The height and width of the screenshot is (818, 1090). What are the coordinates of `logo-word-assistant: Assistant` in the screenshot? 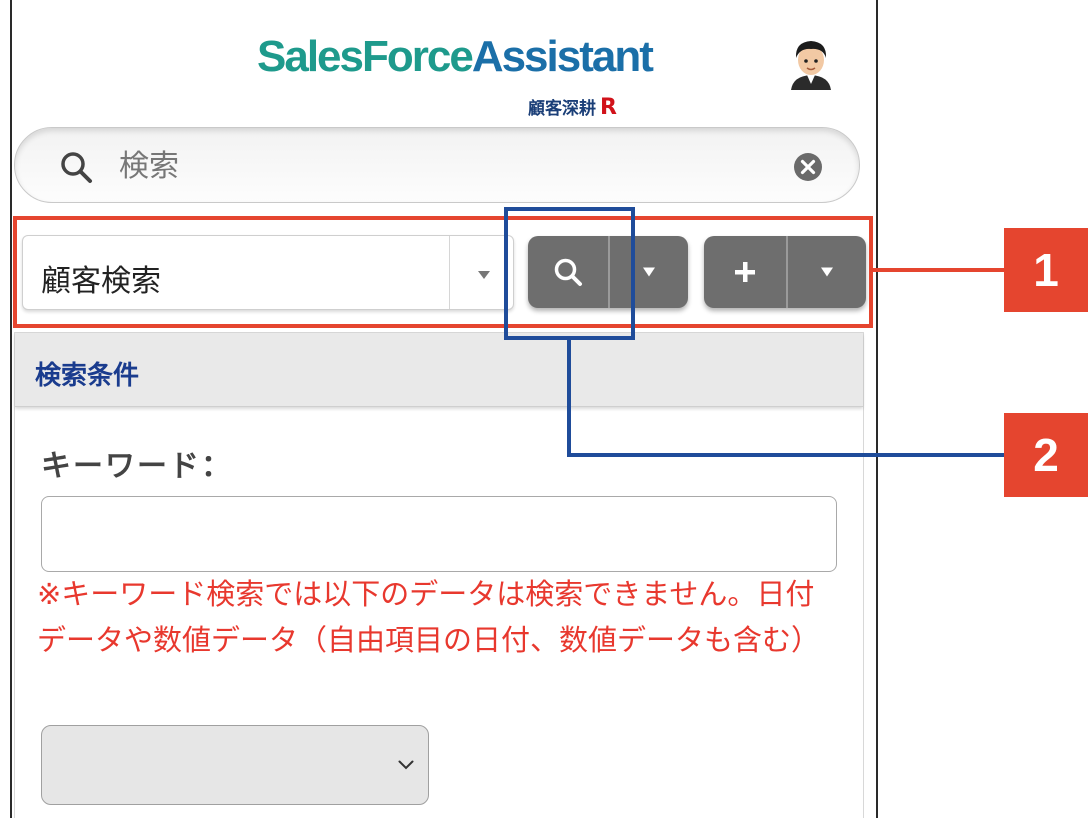 It's located at (562, 56).